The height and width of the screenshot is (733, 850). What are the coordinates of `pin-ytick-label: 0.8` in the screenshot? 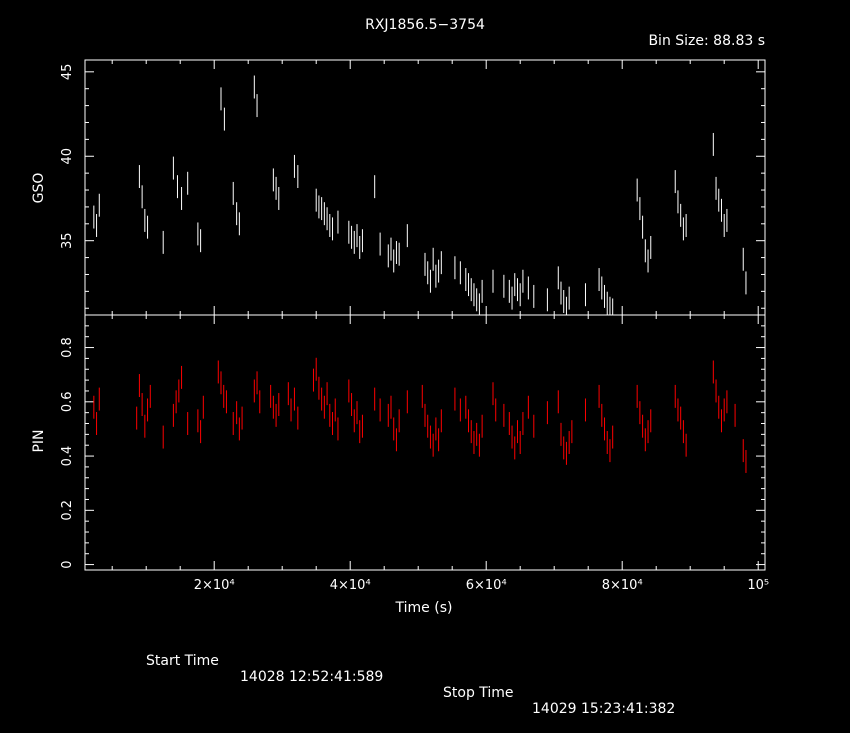 It's located at (67, 347).